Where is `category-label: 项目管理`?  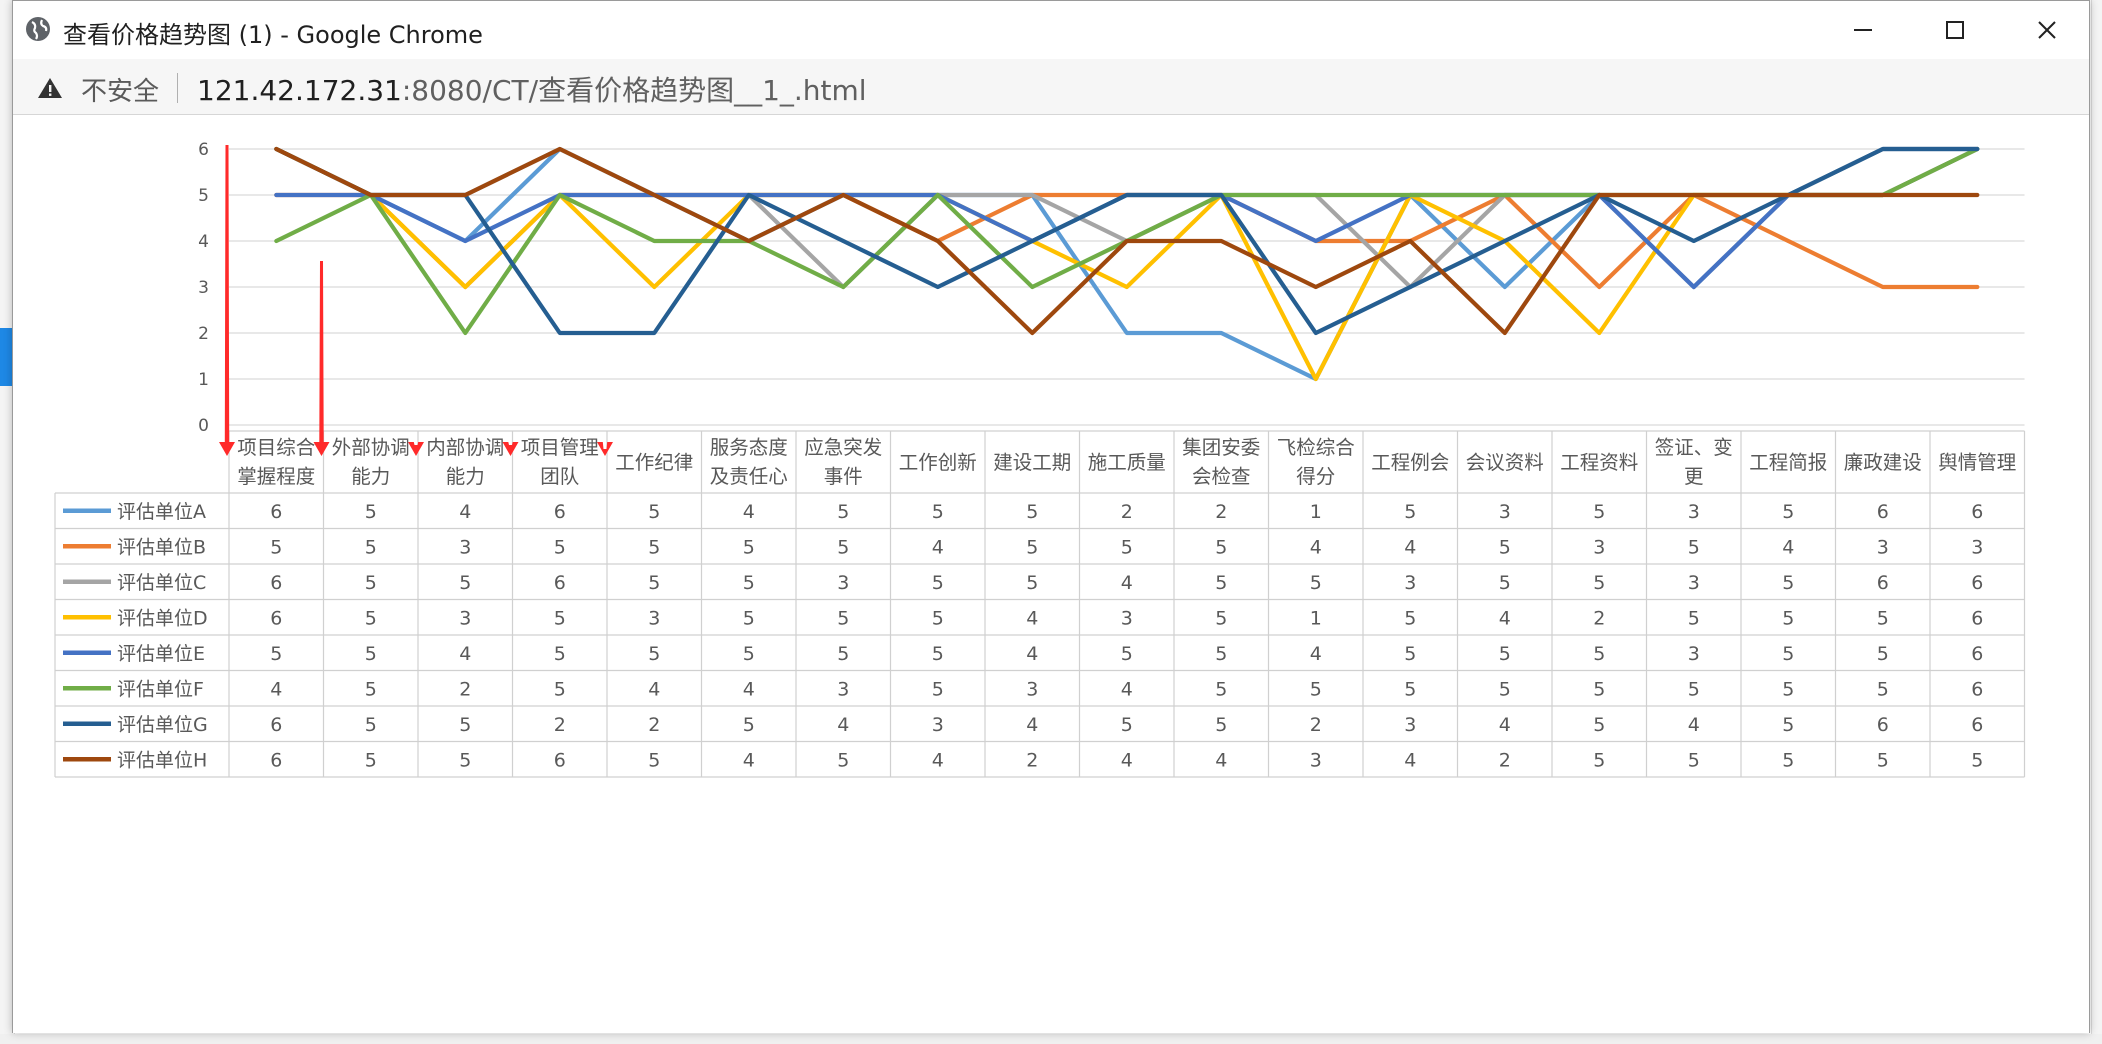
category-label: 项目管理 is located at coordinates (560, 447).